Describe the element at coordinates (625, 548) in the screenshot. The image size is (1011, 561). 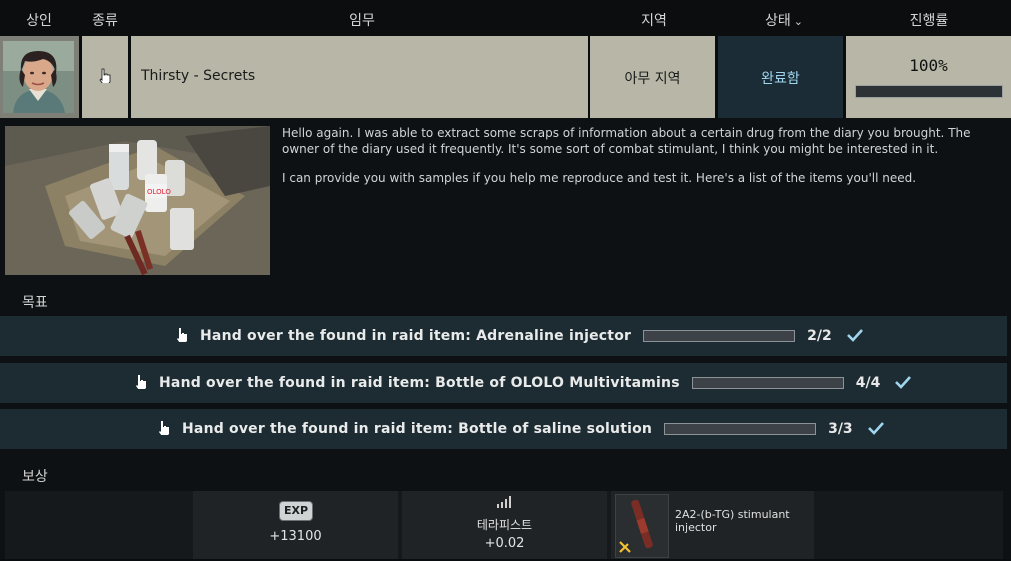
I see `tools-icon` at that location.